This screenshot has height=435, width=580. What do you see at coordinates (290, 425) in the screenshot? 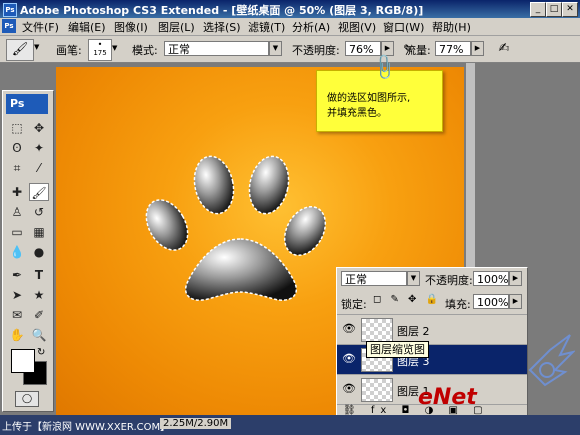
I see `status-bar: 上传于【新浪网 WWW.XXER.COM】 2.25M/2.90M` at bounding box center [290, 425].